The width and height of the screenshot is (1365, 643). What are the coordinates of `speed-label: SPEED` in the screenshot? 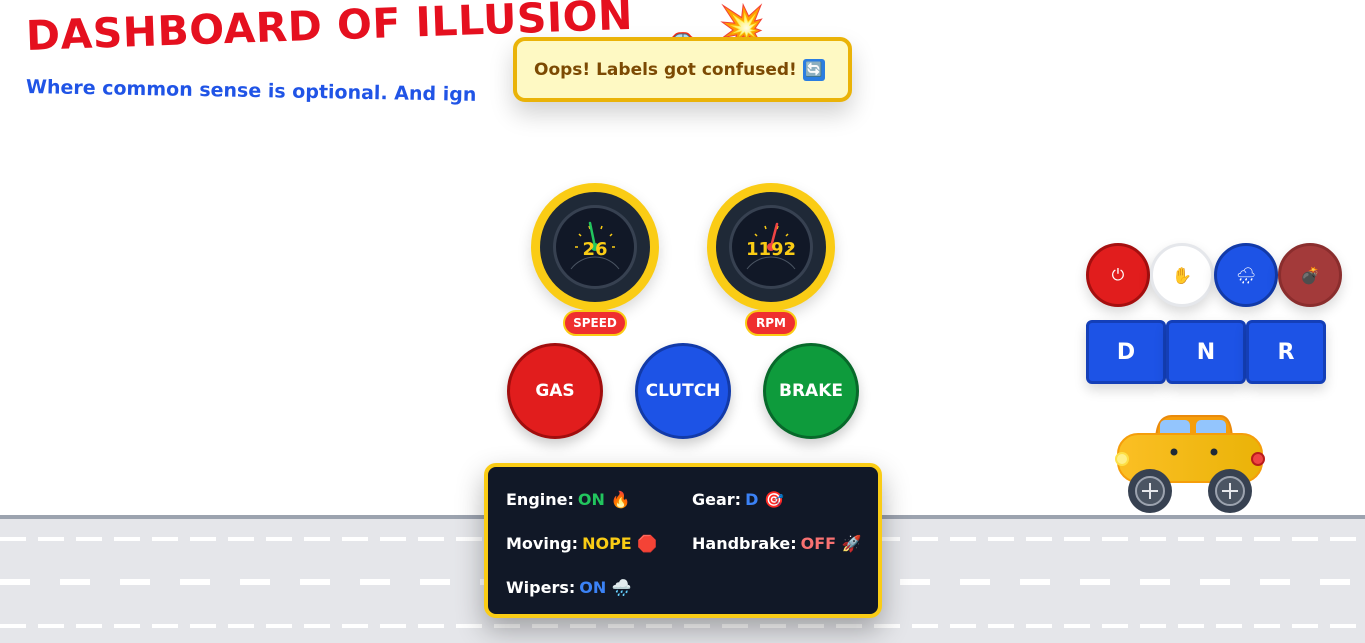 It's located at (595, 323).